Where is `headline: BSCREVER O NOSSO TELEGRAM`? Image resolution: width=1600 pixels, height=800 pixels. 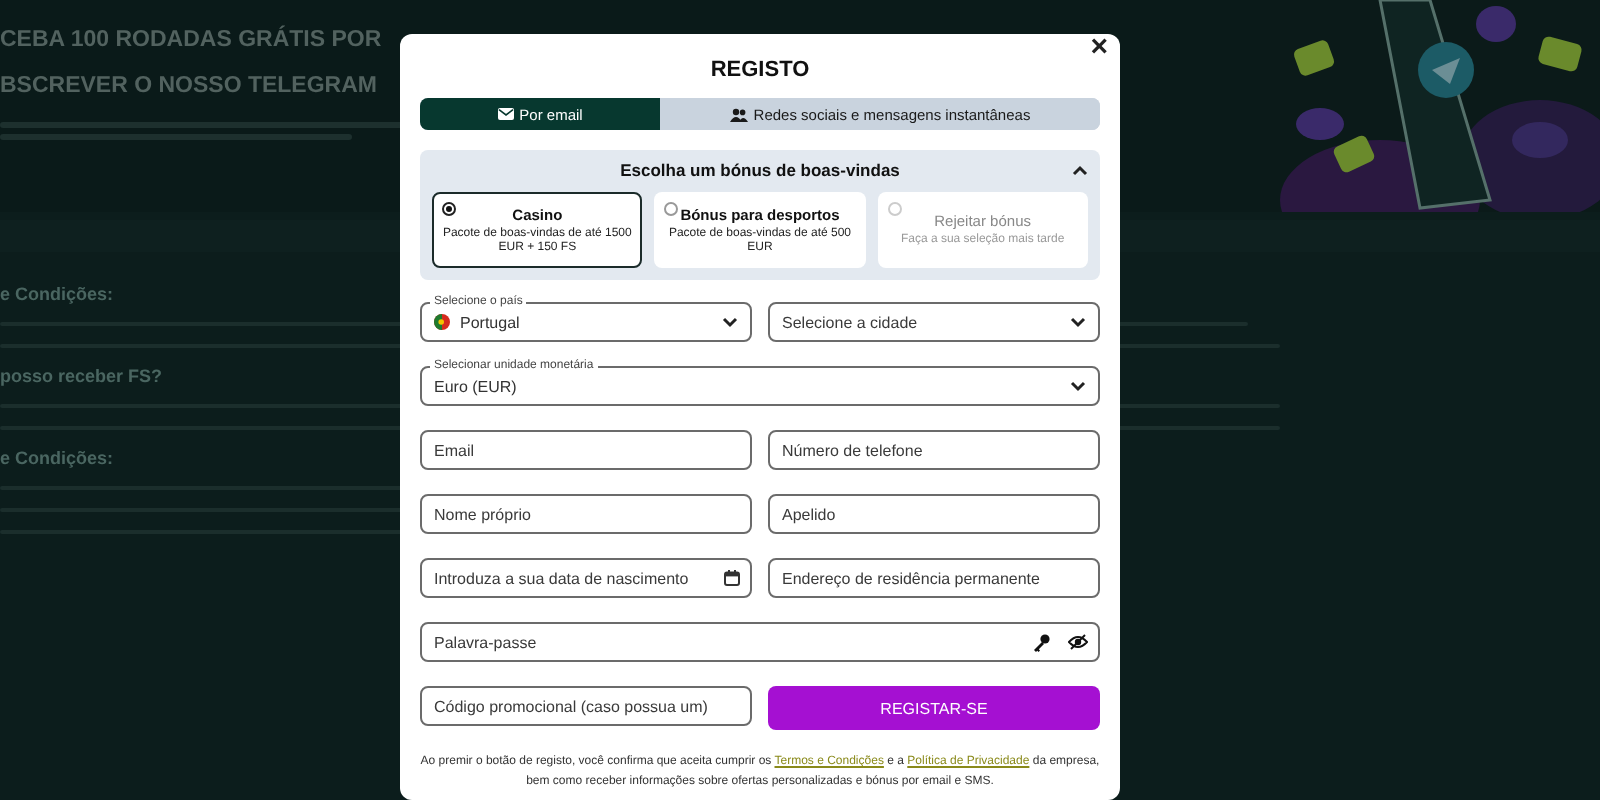
headline: BSCREVER O NOSSO TELEGRAM is located at coordinates (188, 87).